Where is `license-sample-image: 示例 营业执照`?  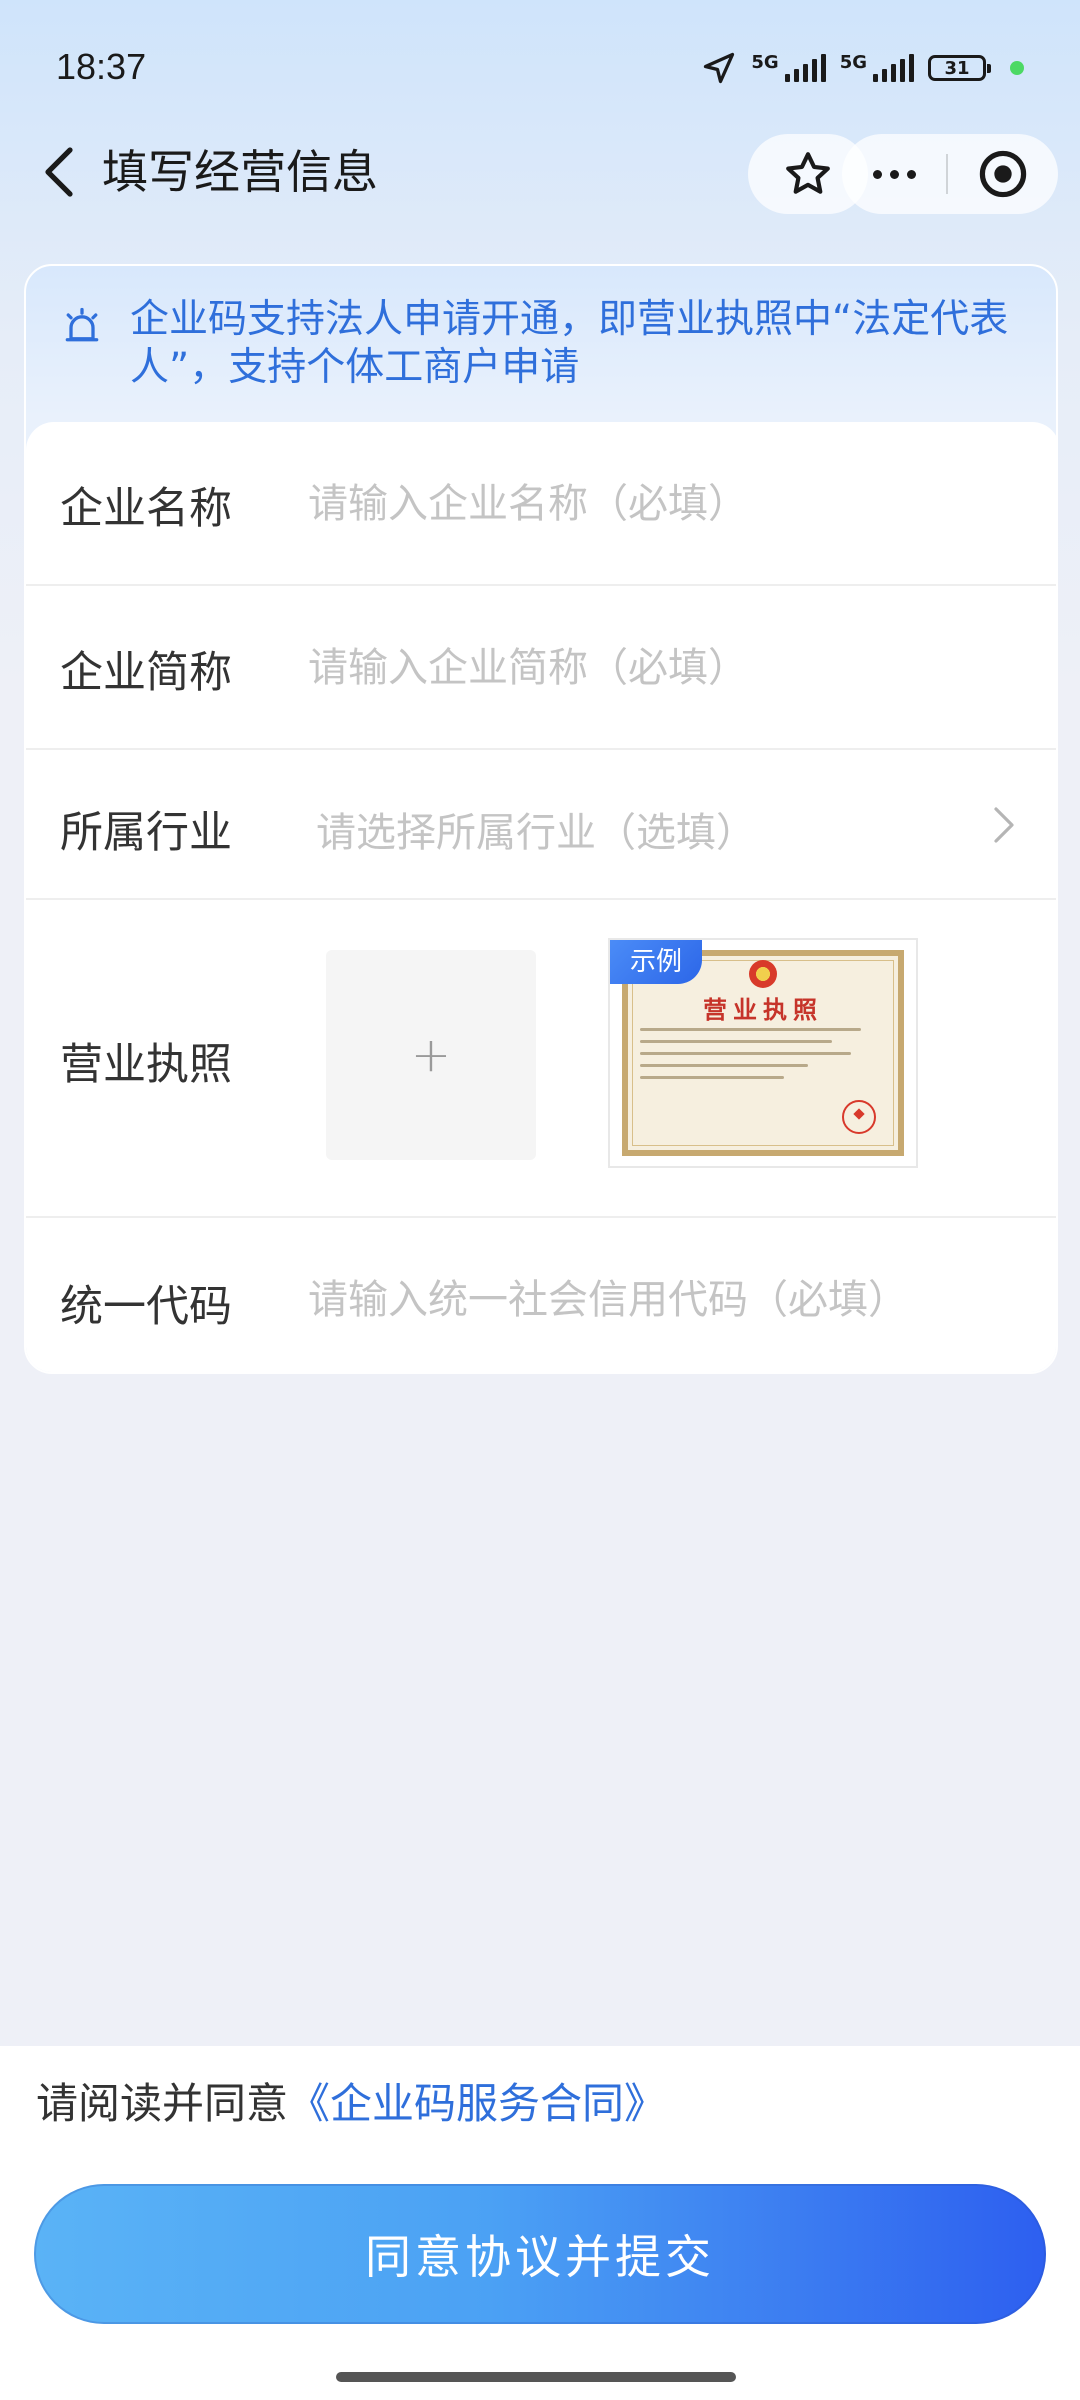 license-sample-image: 示例 营业执照 is located at coordinates (763, 1053).